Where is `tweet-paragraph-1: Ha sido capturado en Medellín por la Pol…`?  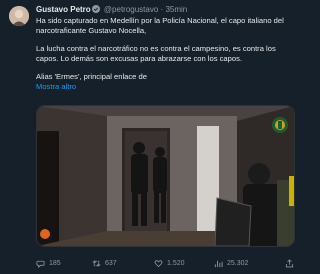 tweet-paragraph-1: Ha sido capturado en Medellín por la Pol… is located at coordinates (160, 25).